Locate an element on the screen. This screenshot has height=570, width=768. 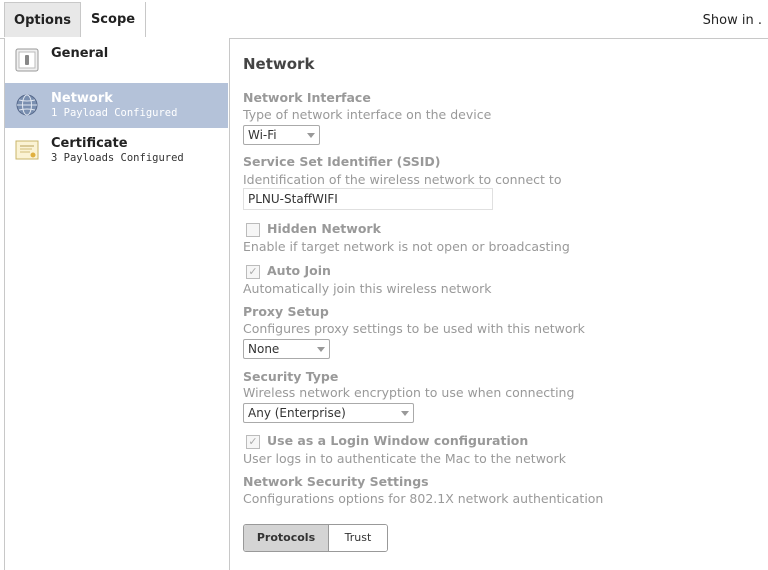
login-window-checkbox: ✓ is located at coordinates (253, 442).